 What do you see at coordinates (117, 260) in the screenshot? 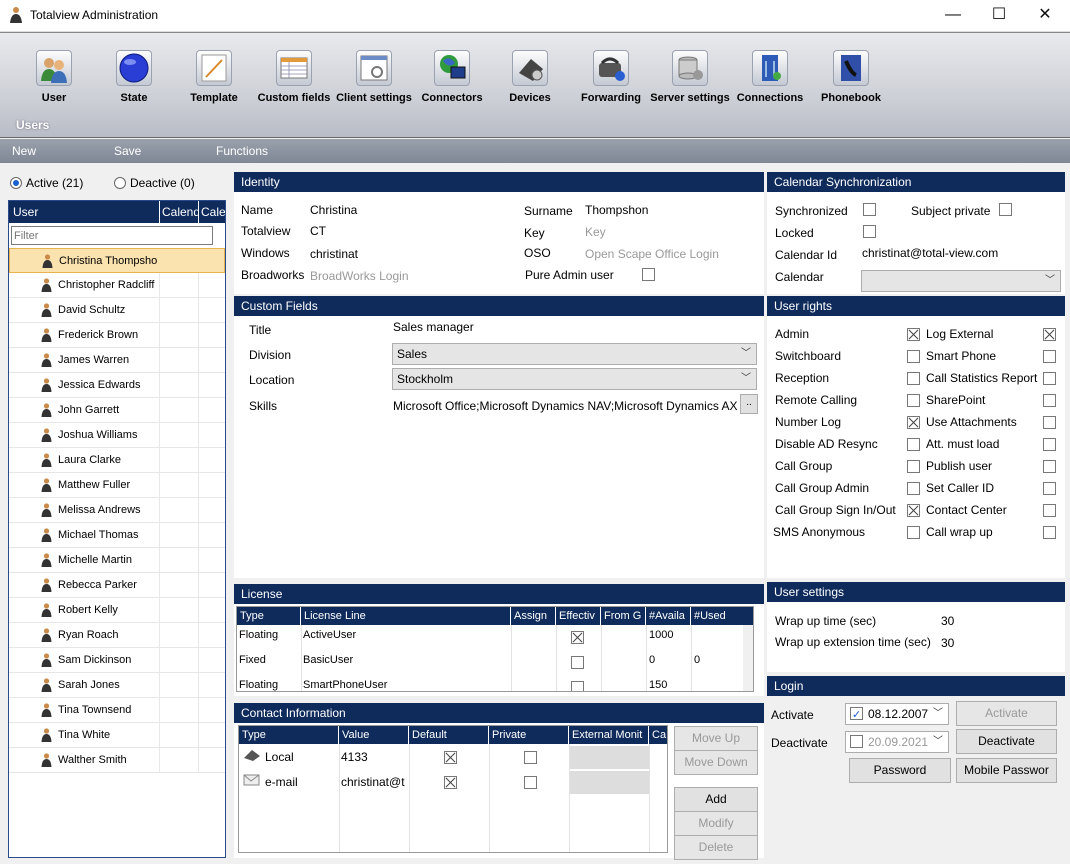
I see `user-list-item: Christina Thompsho` at bounding box center [117, 260].